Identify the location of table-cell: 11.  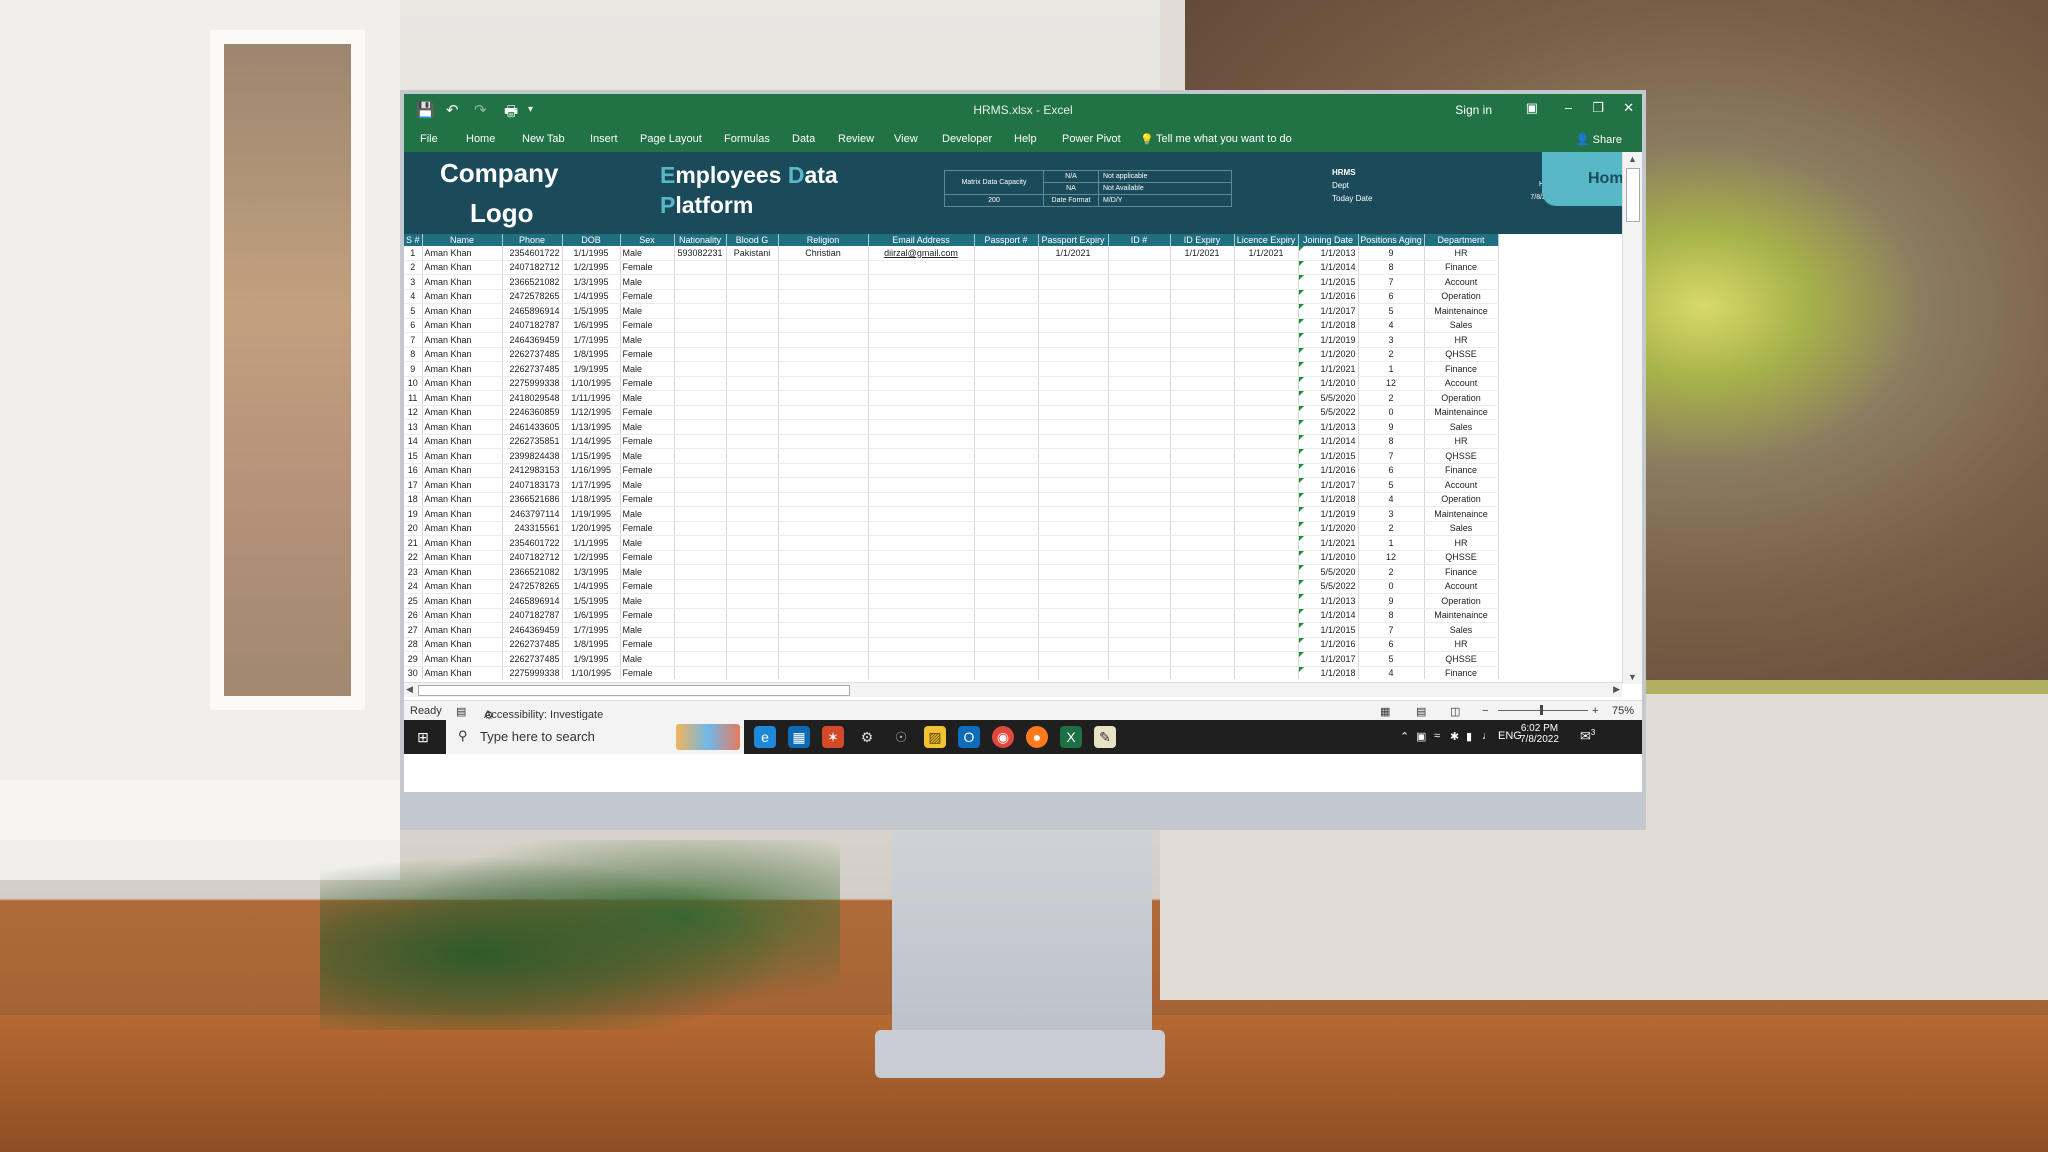
(413, 398).